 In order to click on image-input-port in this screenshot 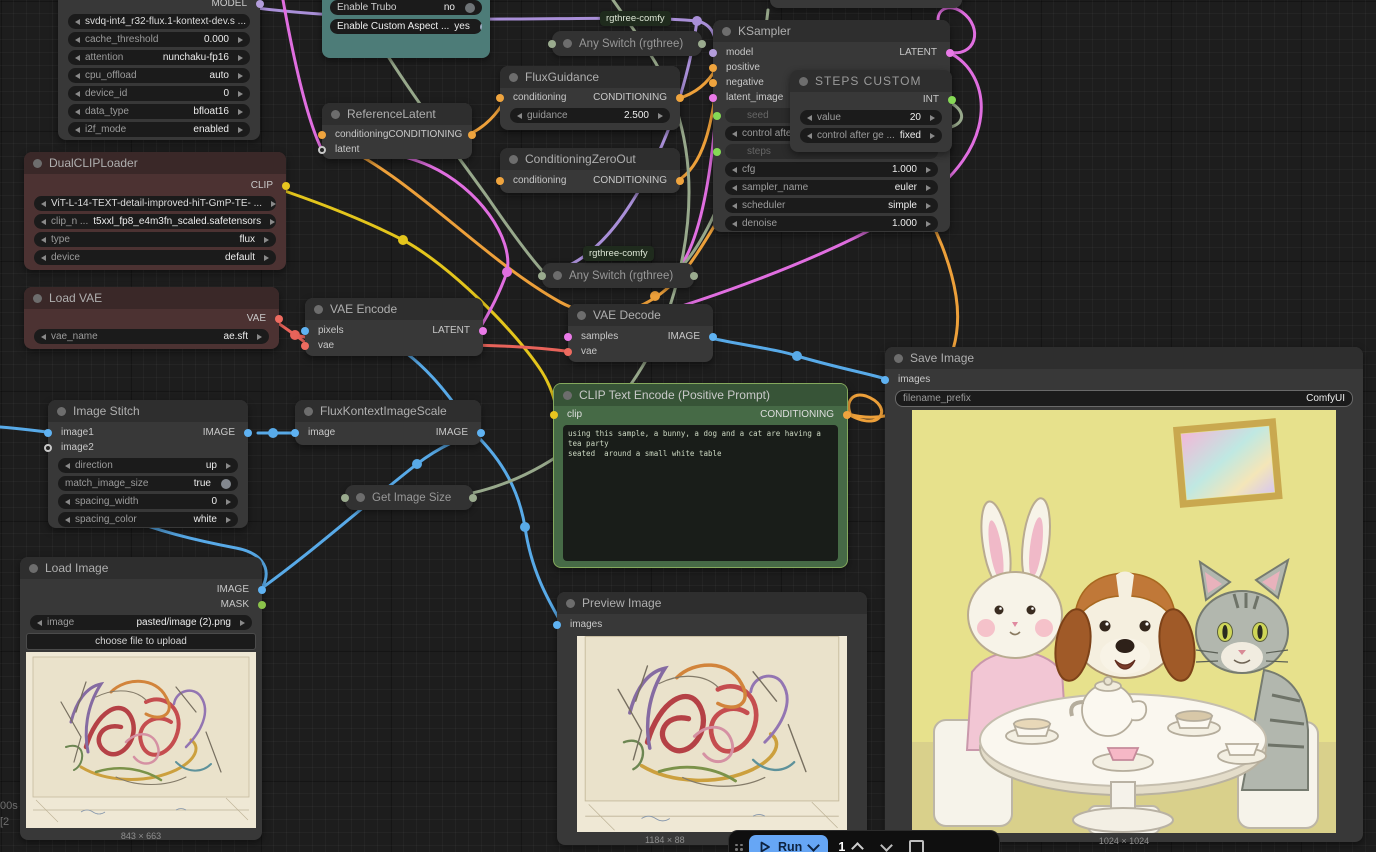, I will do `click(295, 432)`.